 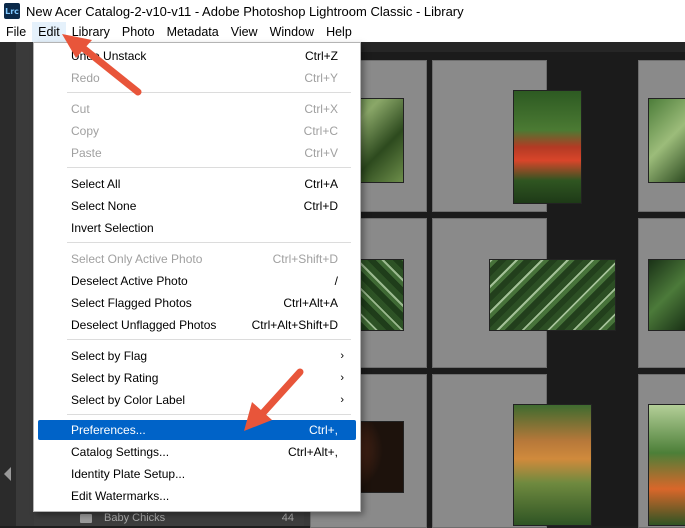 What do you see at coordinates (135, 518) in the screenshot?
I see `folder-label: Baby Chicks` at bounding box center [135, 518].